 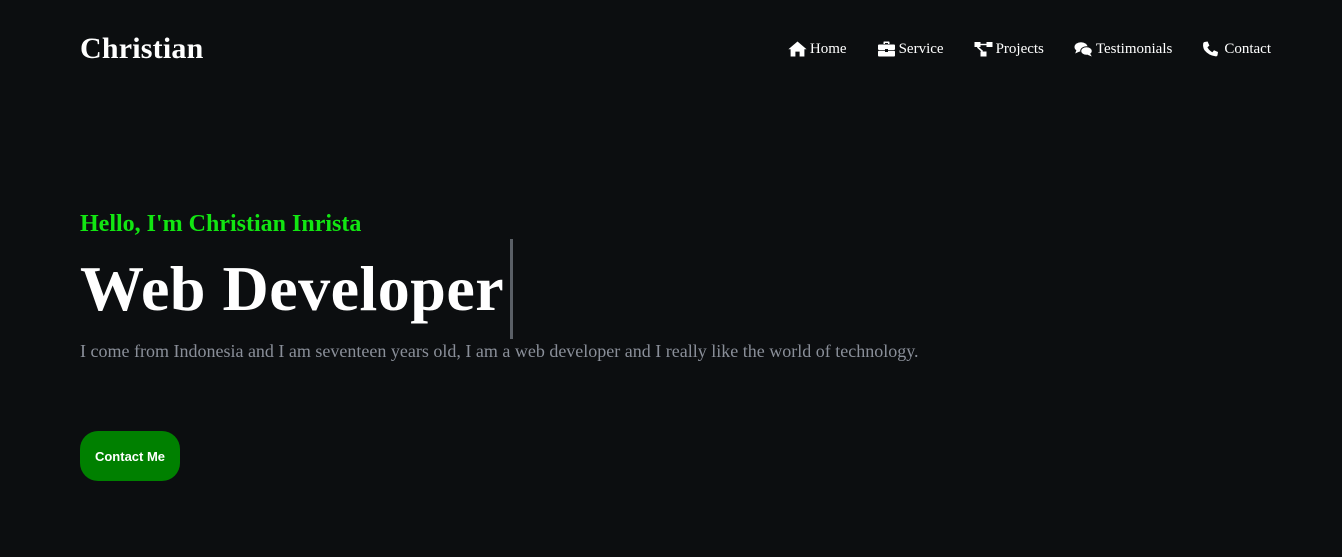 I want to click on contact-me-button: Contact Me, so click(x=130, y=456).